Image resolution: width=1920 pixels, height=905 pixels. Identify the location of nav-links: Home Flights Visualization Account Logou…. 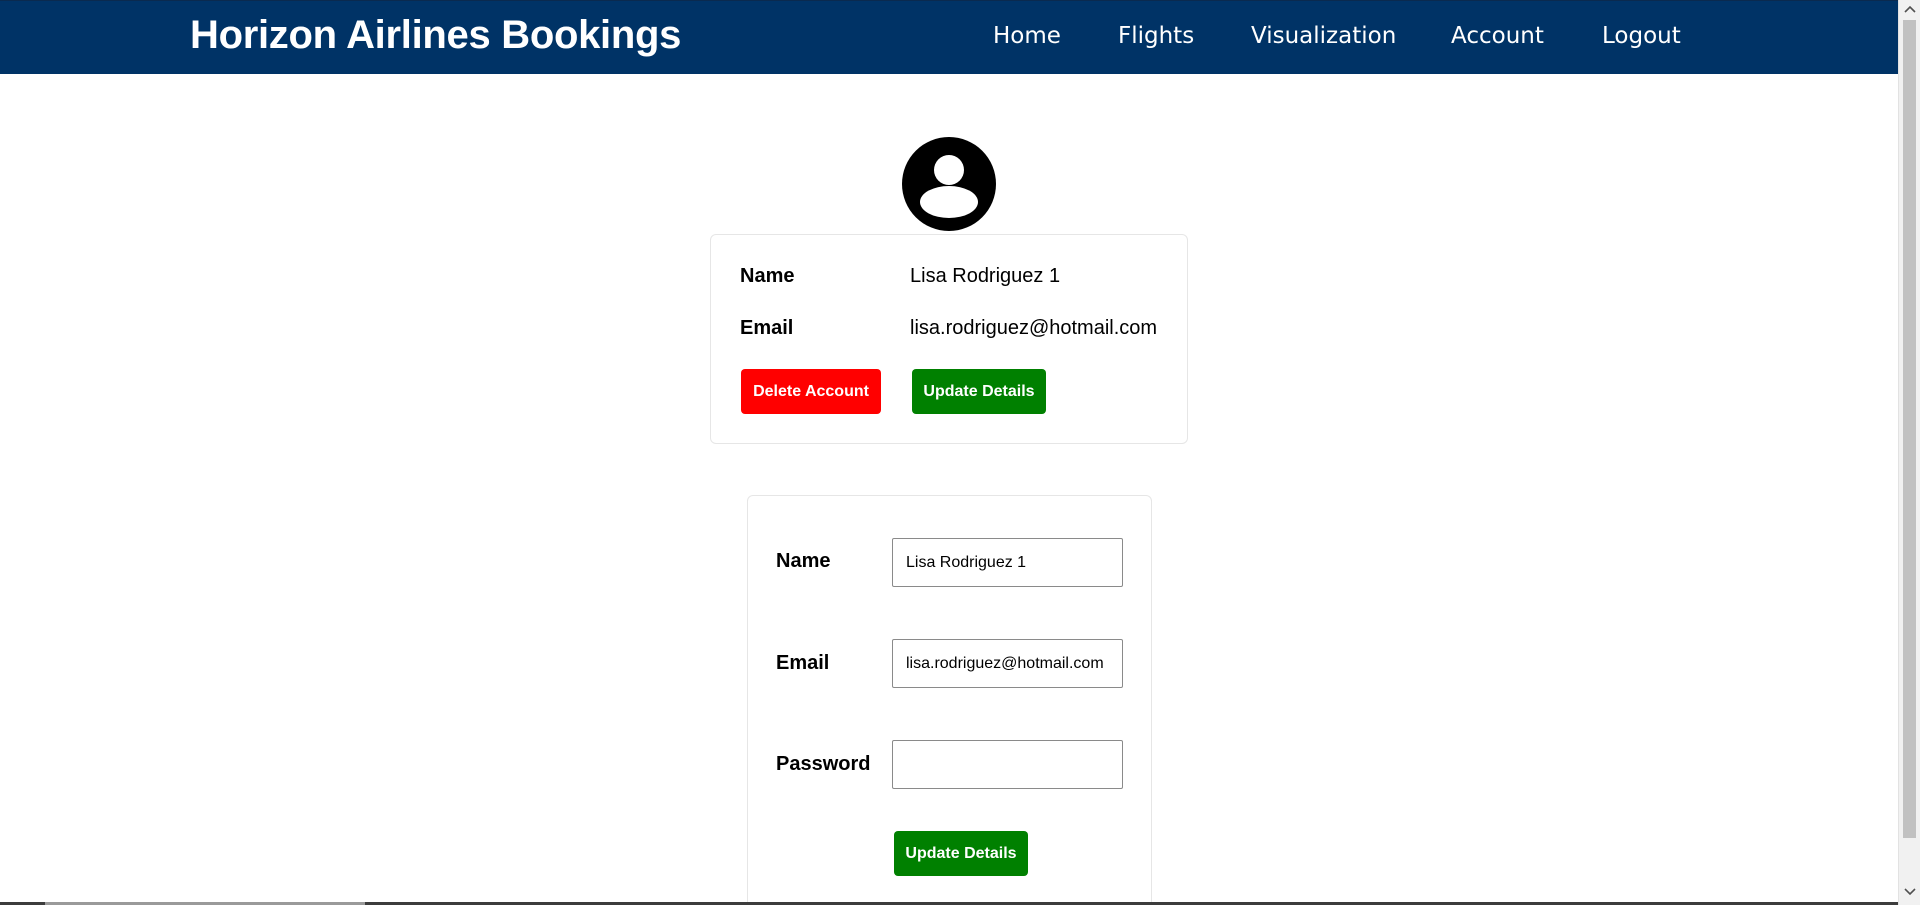
(949, 39).